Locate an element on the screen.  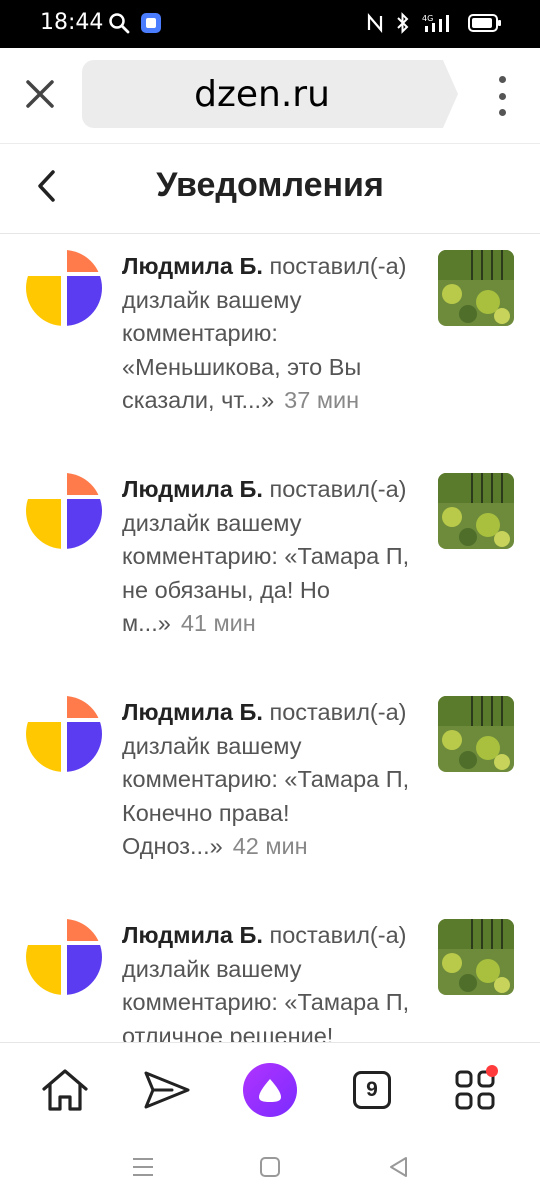
status-time: 18:44 is located at coordinates (72, 22).